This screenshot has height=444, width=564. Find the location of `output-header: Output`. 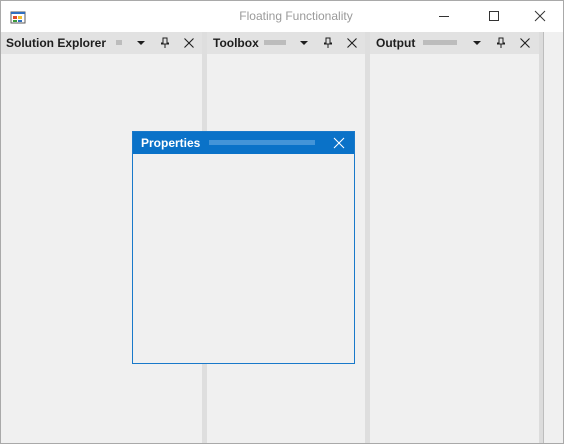

output-header: Output is located at coordinates (454, 43).